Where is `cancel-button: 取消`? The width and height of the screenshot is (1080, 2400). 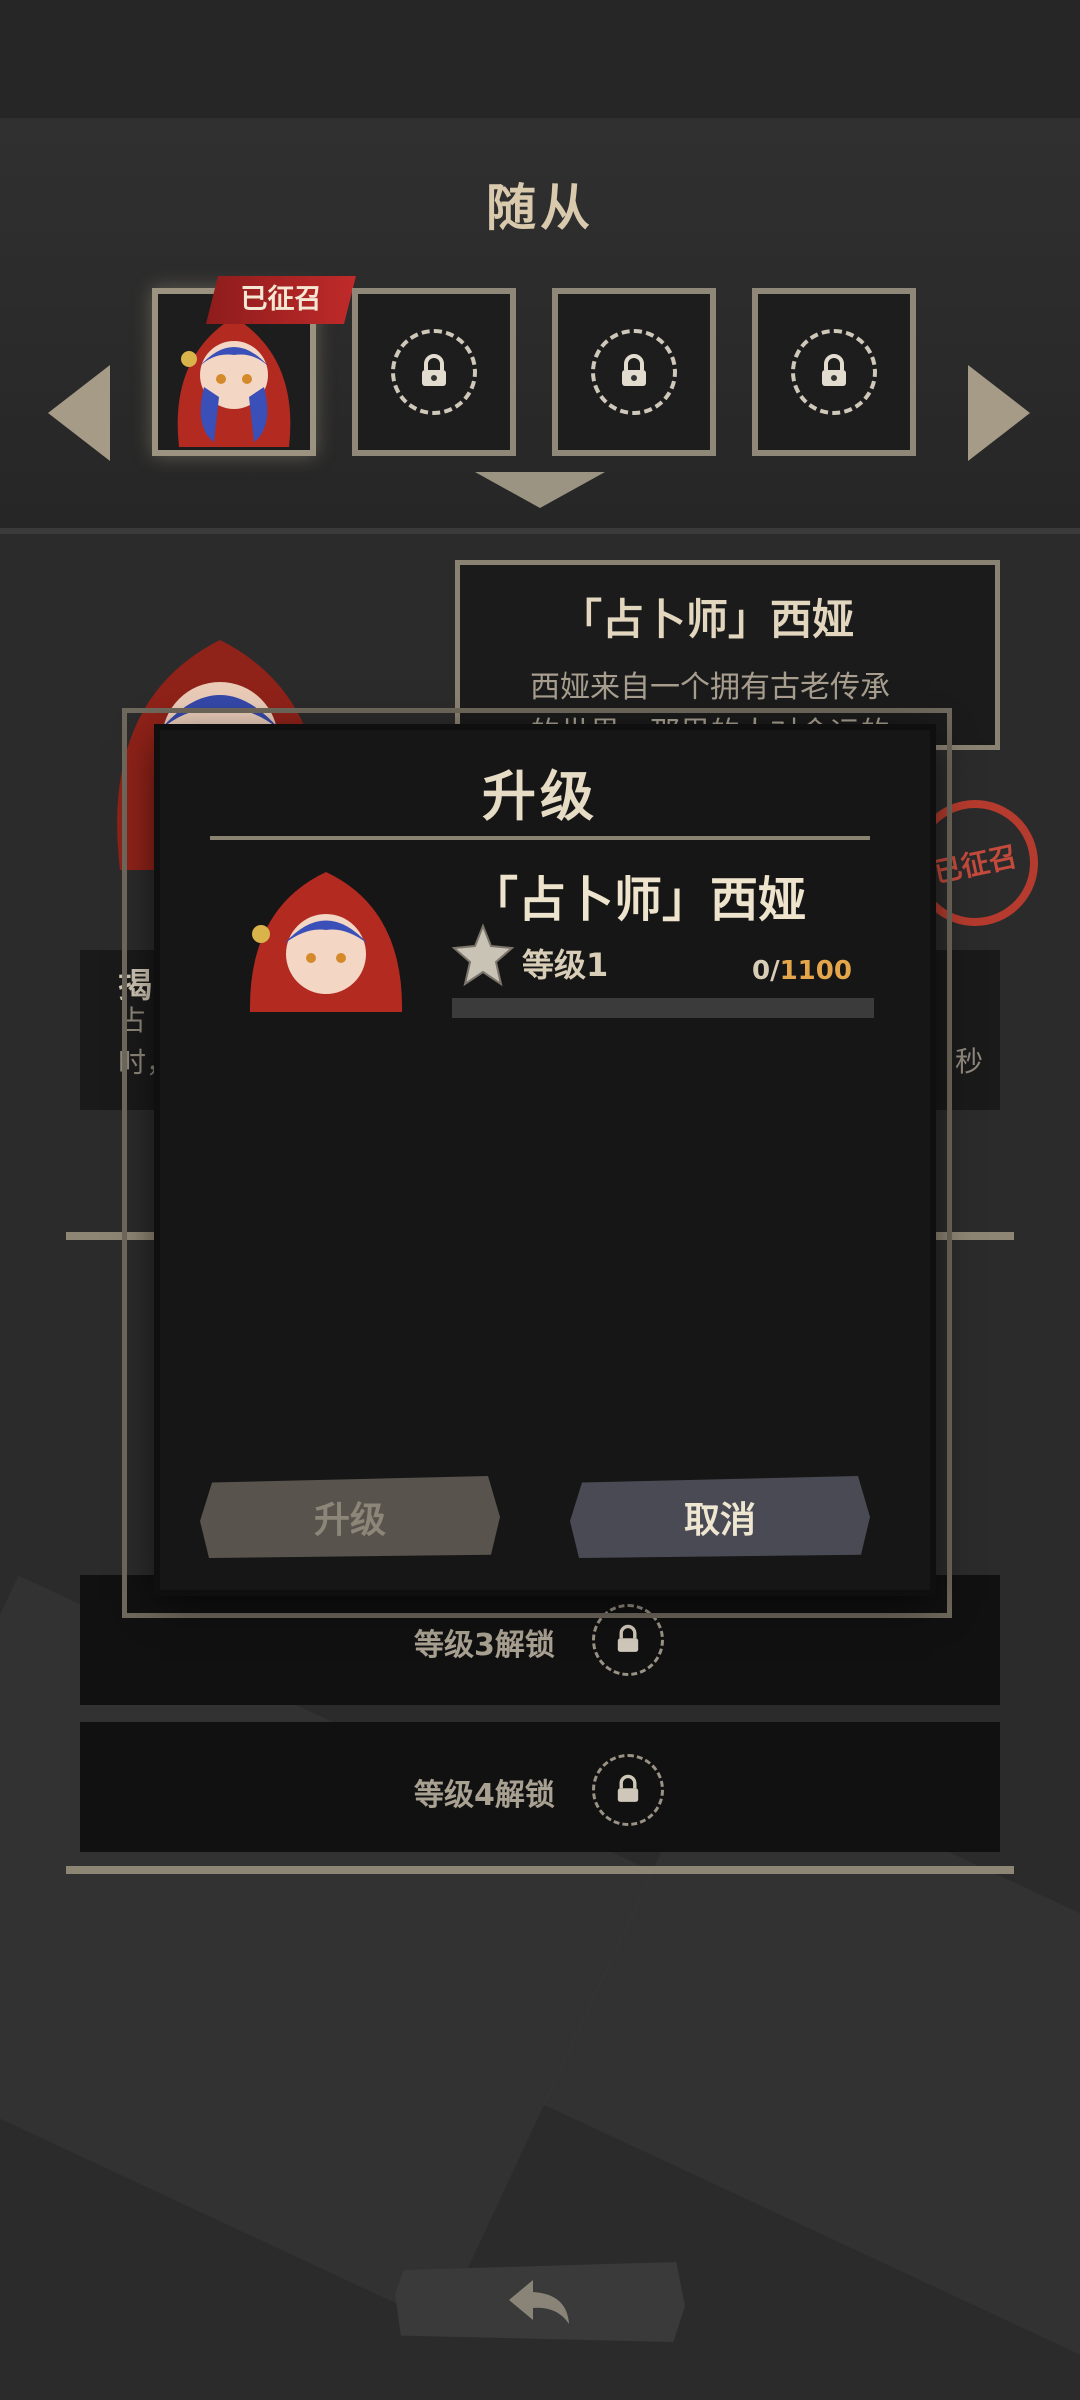 cancel-button: 取消 is located at coordinates (720, 1517).